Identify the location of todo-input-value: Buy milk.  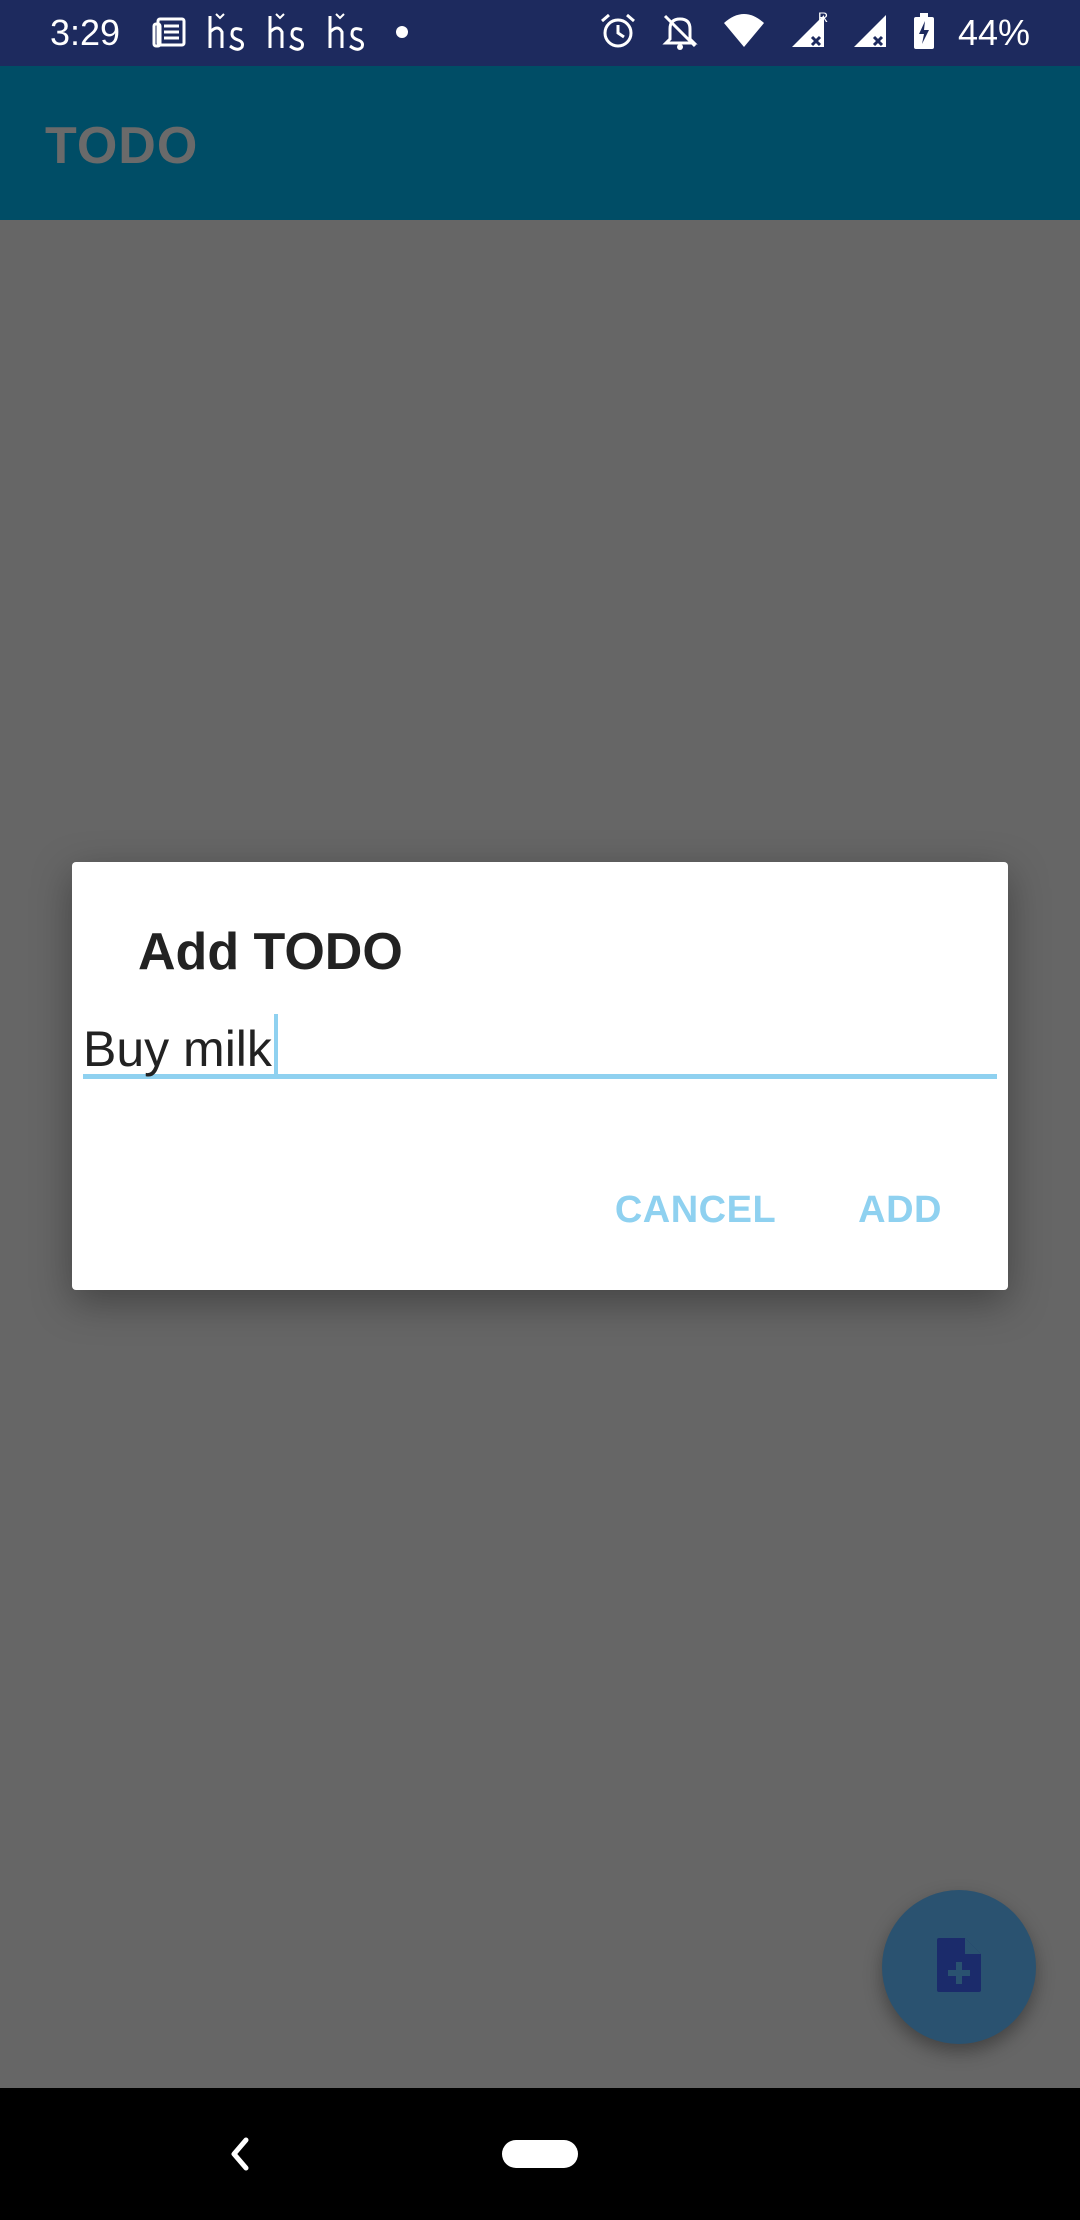
(180, 1046).